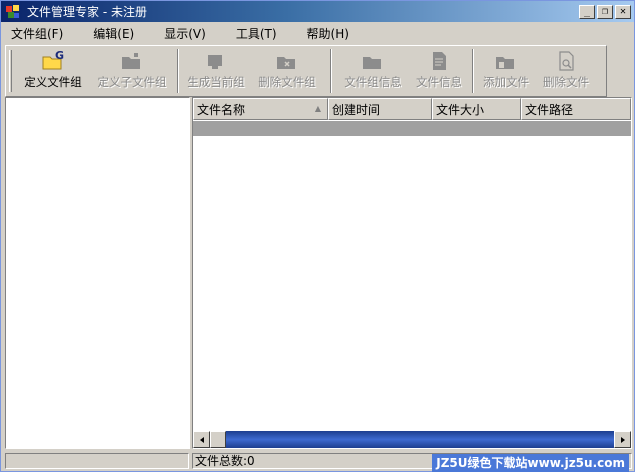  I want to click on delete-file-icon, so click(566, 61).